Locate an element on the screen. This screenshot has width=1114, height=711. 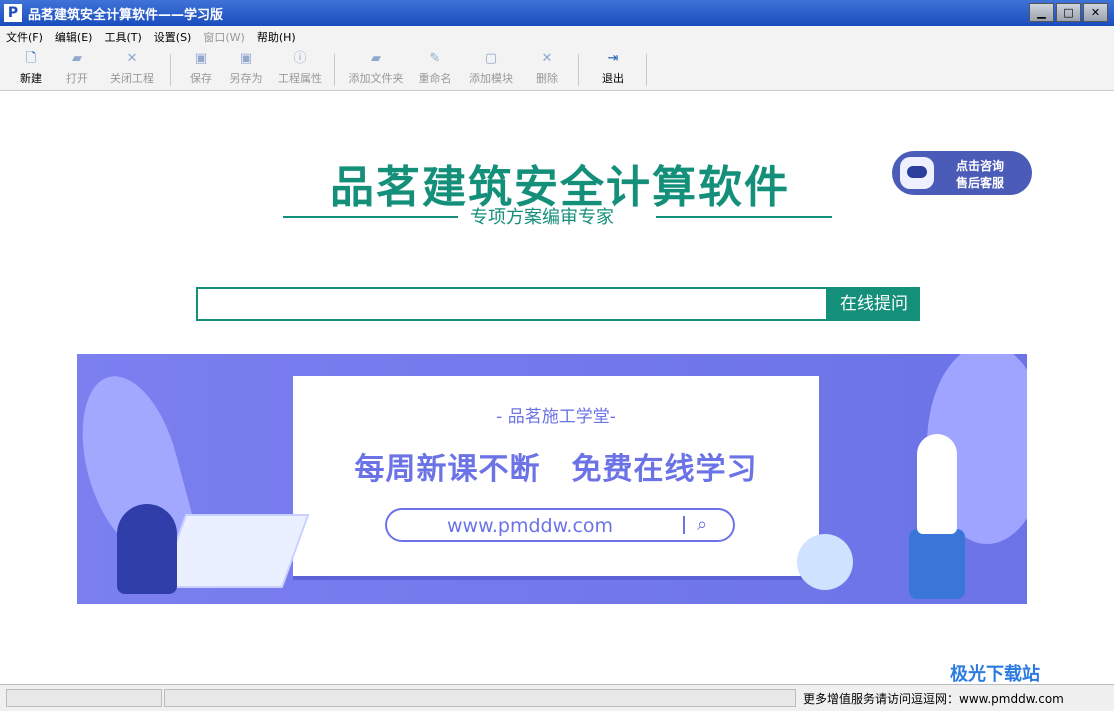
rename-button: ✎ 重命名 is located at coordinates (435, 70).